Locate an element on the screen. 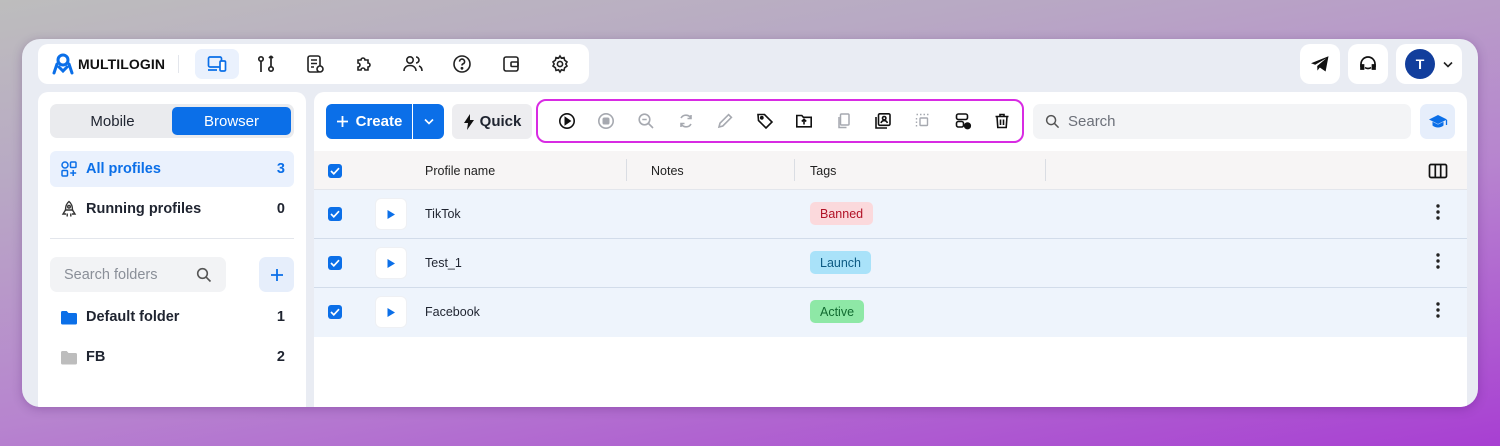  help-icon is located at coordinates (462, 64).